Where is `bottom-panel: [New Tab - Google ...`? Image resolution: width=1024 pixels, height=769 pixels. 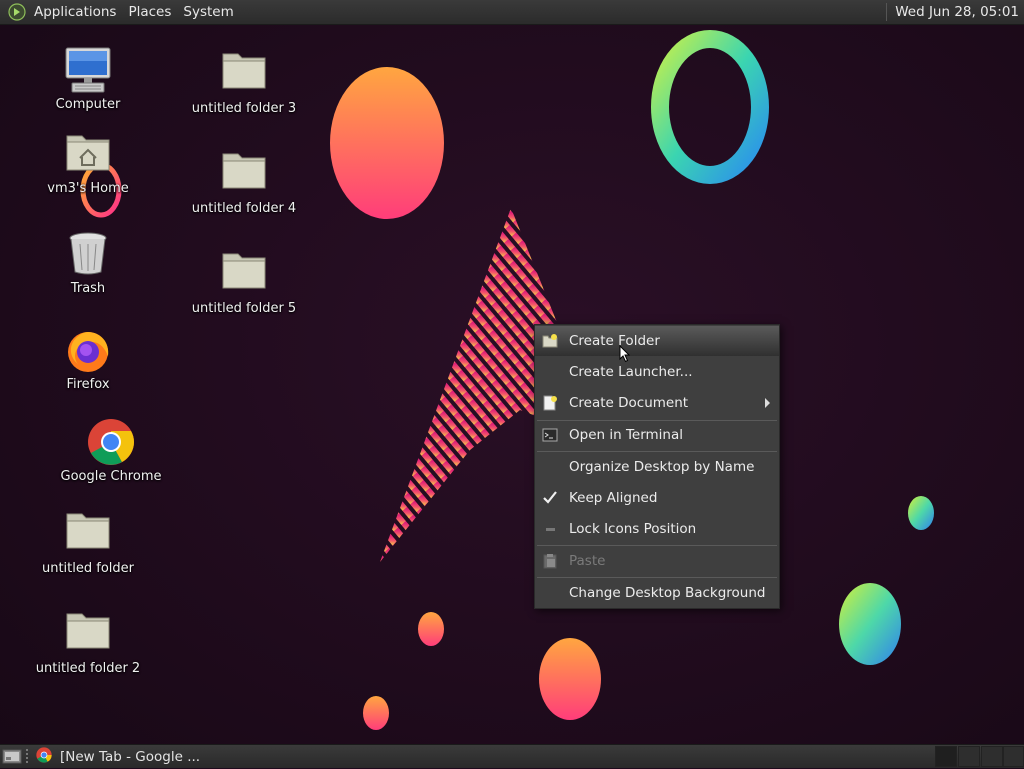
bottom-panel: [New Tab - Google ... is located at coordinates (512, 756).